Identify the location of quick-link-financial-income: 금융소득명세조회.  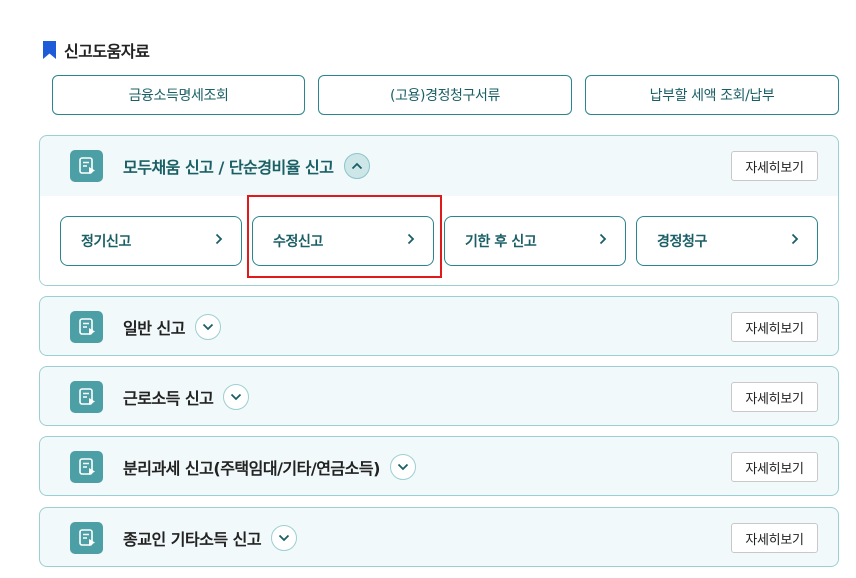
(178, 95).